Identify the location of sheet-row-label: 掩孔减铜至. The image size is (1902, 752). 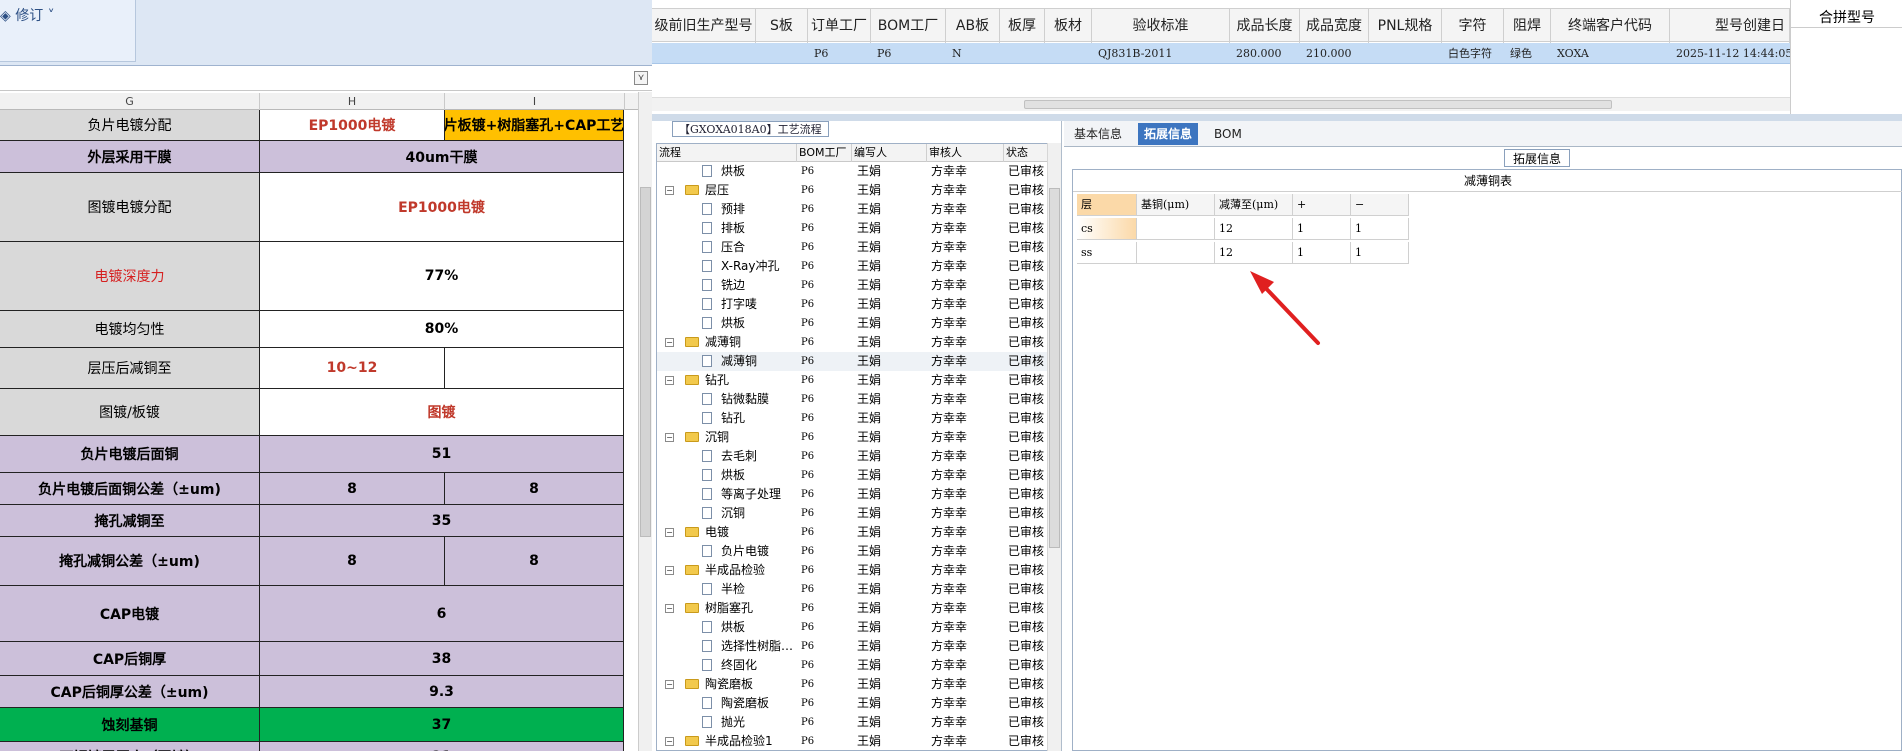
(130, 520).